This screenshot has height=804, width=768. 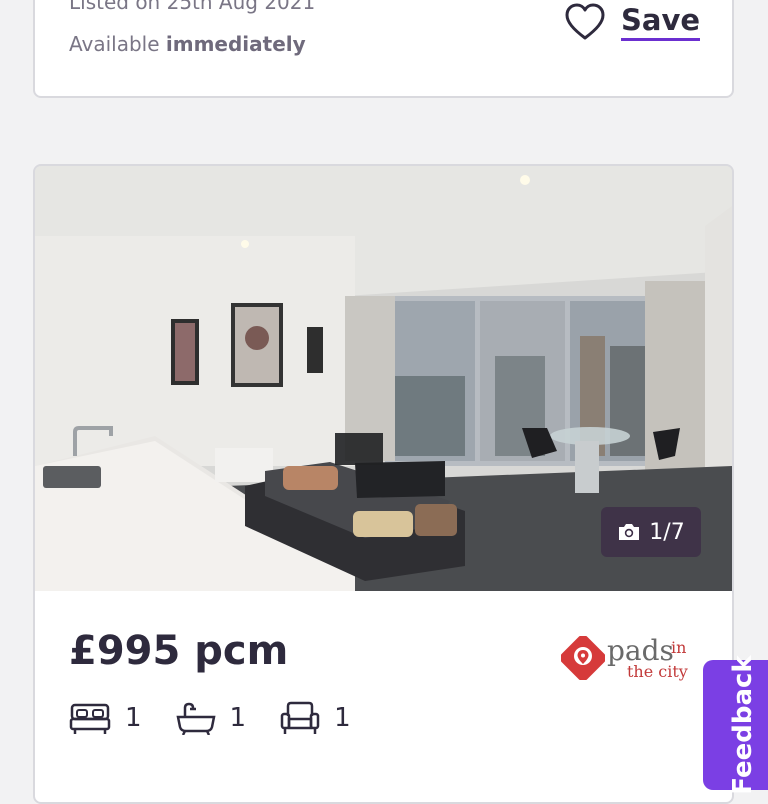 What do you see at coordinates (585, 21) in the screenshot?
I see `heart-icon` at bounding box center [585, 21].